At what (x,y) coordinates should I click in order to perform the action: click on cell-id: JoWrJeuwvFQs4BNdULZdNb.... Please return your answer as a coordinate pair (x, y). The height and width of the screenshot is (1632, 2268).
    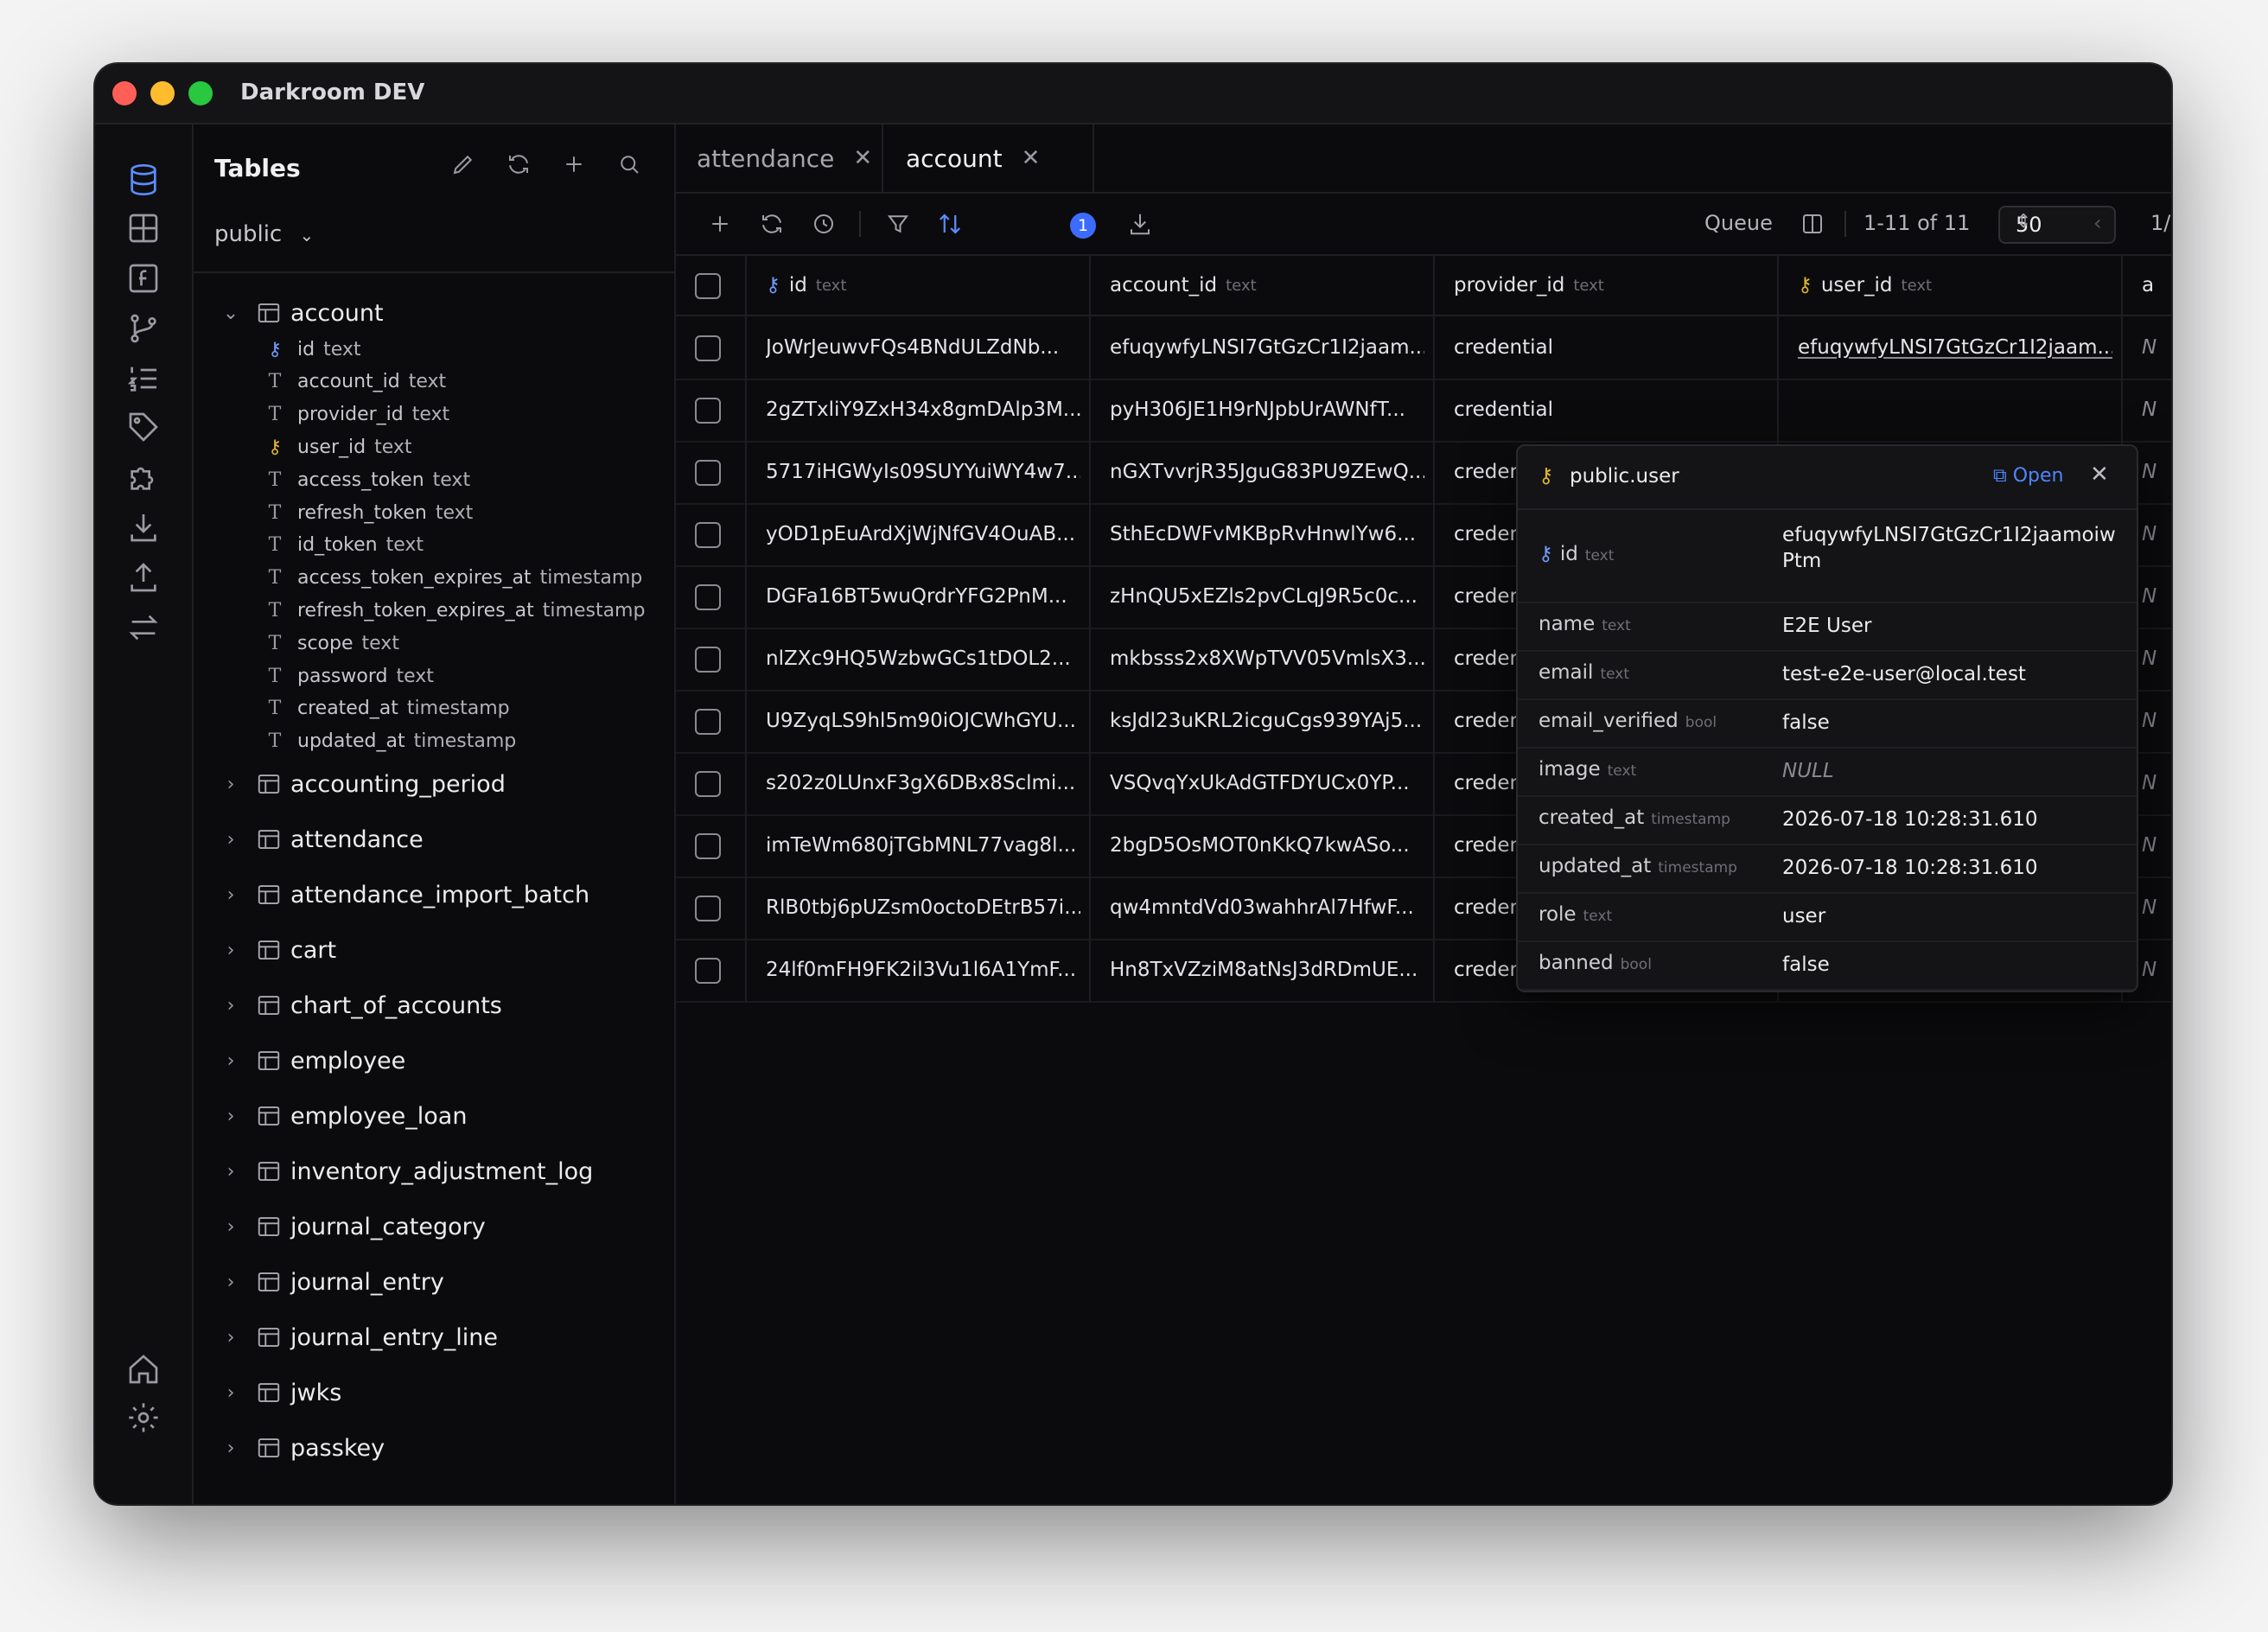
    Looking at the image, I should click on (923, 348).